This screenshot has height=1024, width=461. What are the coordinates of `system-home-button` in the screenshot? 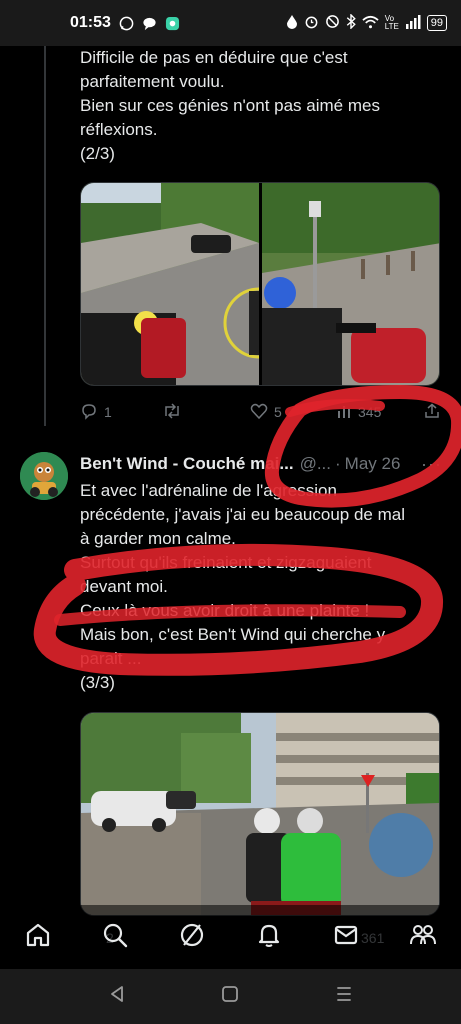 It's located at (230, 997).